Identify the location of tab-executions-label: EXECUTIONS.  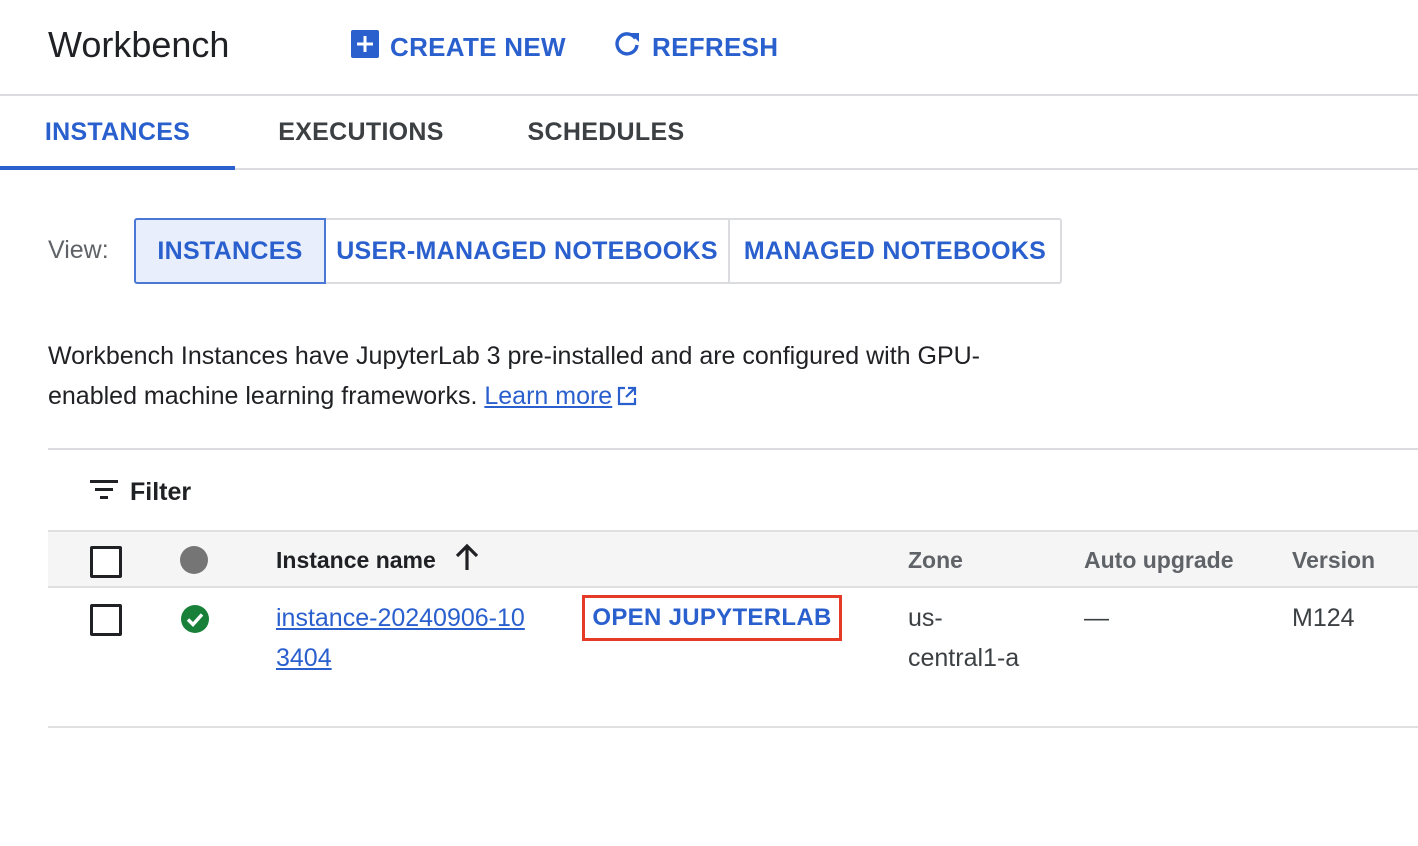
(361, 131).